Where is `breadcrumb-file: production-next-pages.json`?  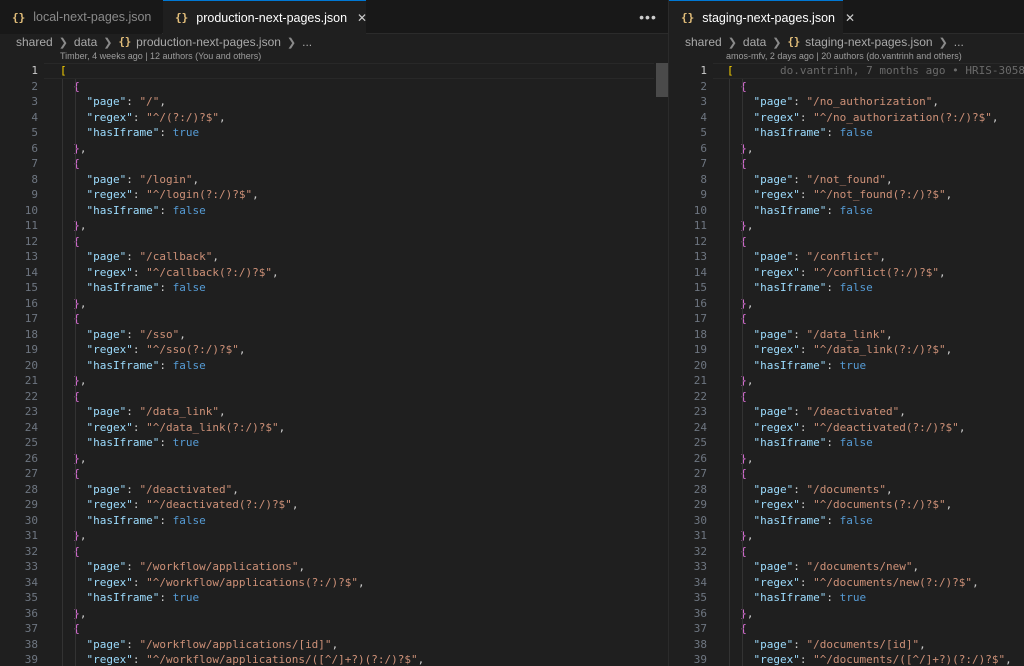
breadcrumb-file: production-next-pages.json is located at coordinates (208, 42).